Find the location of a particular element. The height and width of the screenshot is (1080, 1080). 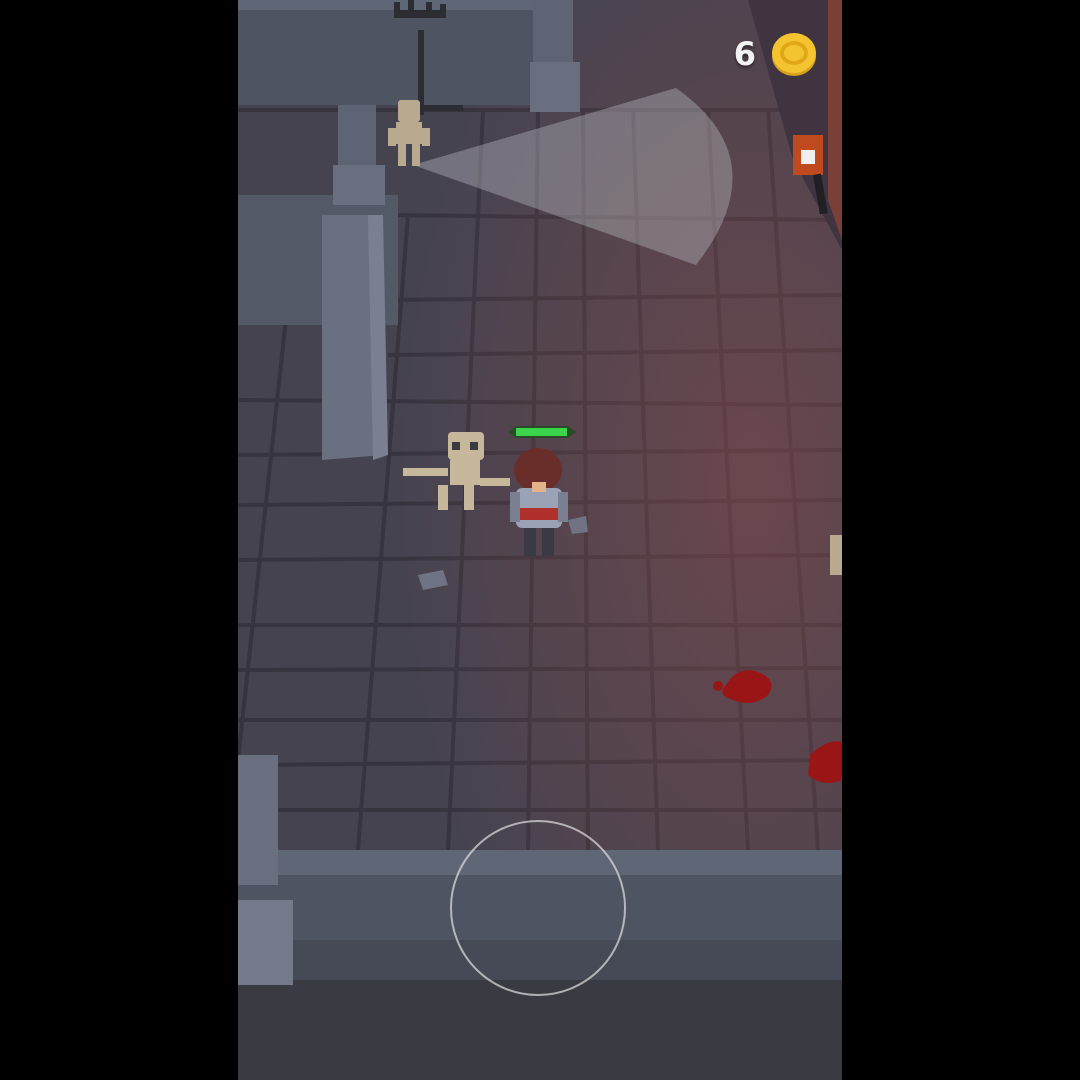

right-wall-face is located at coordinates (835, 120).